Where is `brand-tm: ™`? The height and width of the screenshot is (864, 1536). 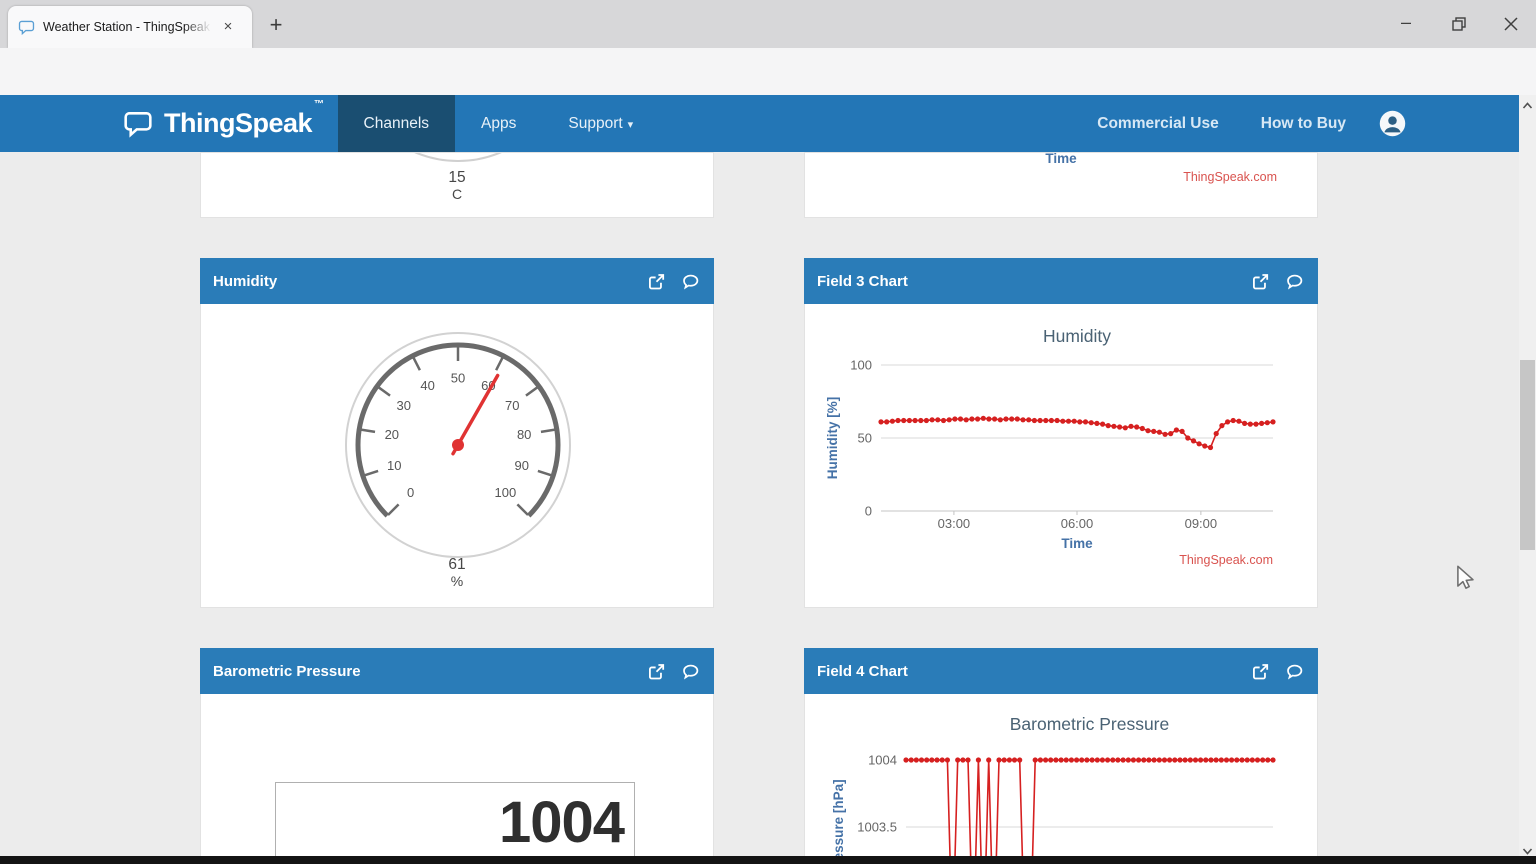
brand-tm: ™ is located at coordinates (319, 104).